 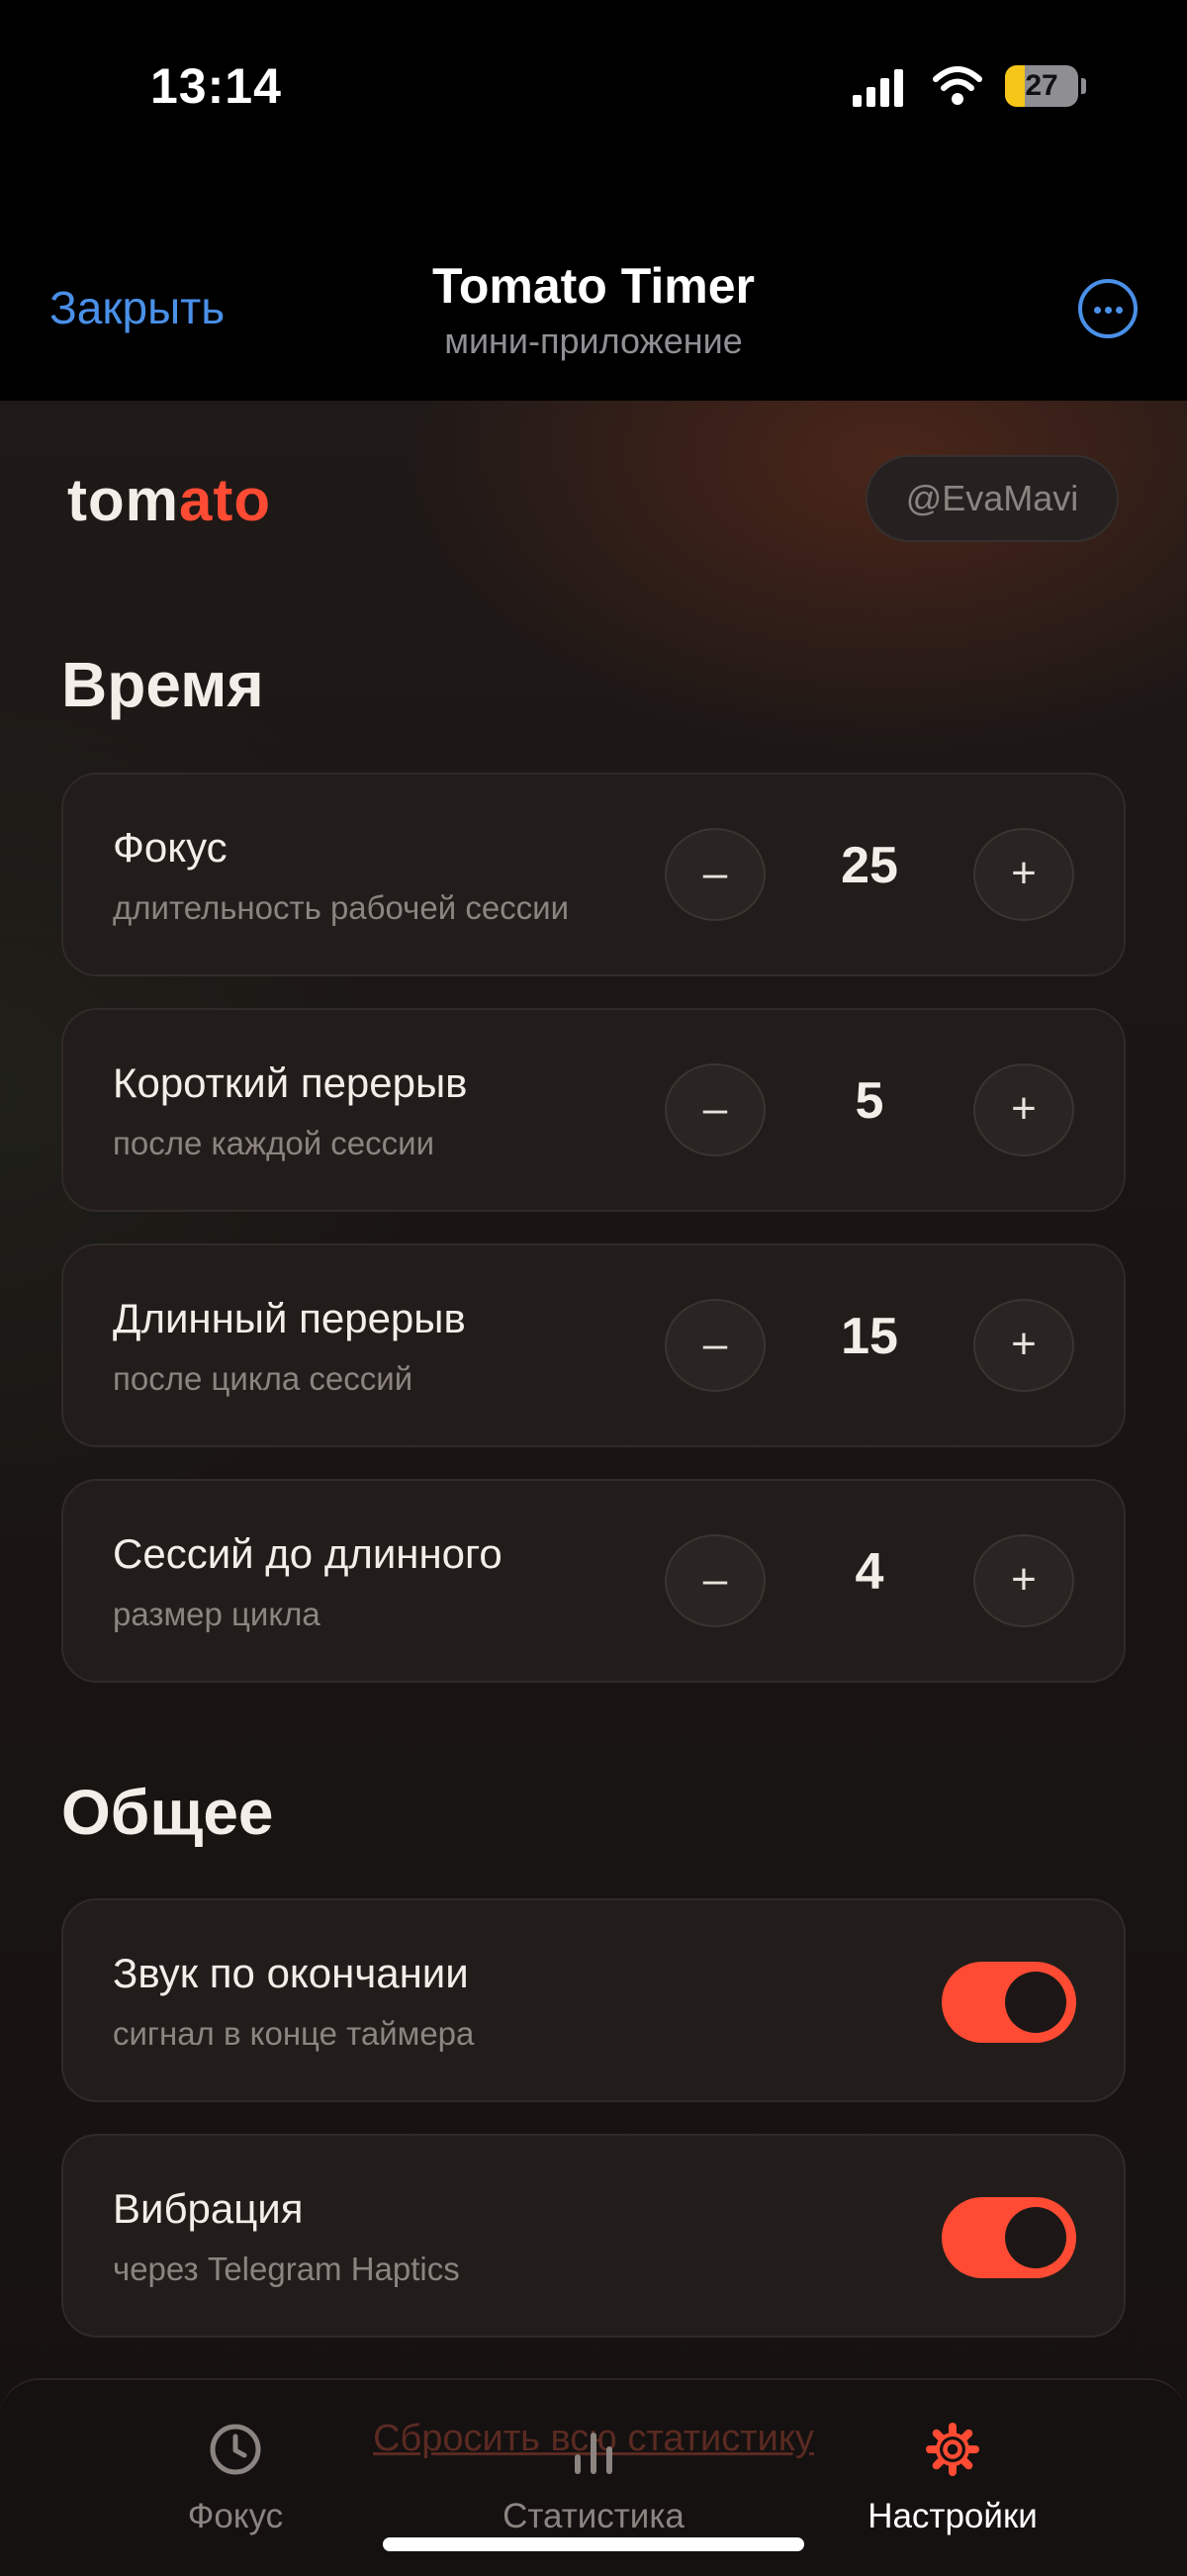 What do you see at coordinates (263, 1378) in the screenshot?
I see `setting-description: после цикла сессий` at bounding box center [263, 1378].